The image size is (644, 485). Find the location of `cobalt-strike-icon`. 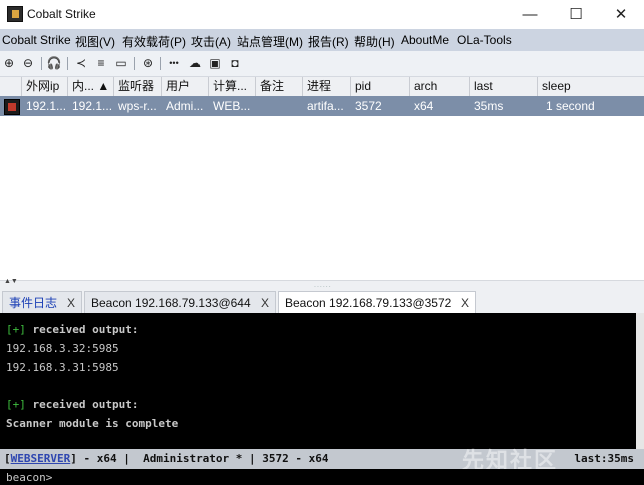

cobalt-strike-icon is located at coordinates (15, 14).